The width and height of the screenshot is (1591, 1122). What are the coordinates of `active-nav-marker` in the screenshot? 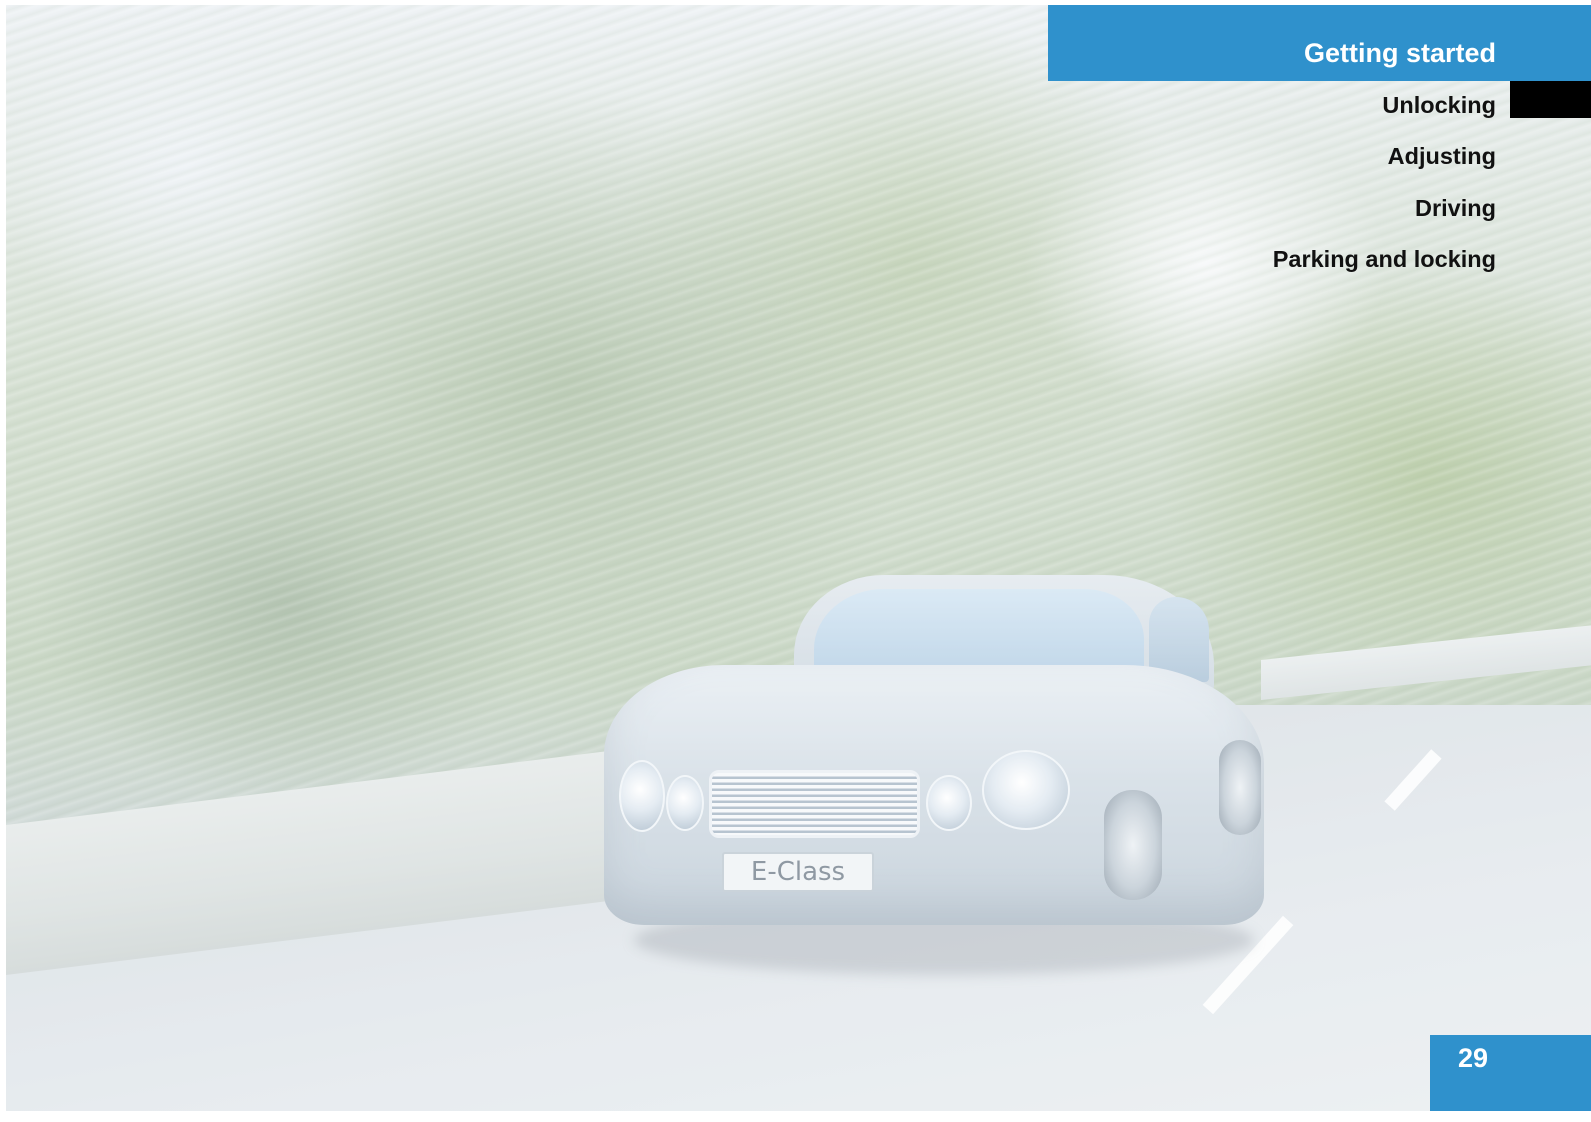 It's located at (1550, 99).